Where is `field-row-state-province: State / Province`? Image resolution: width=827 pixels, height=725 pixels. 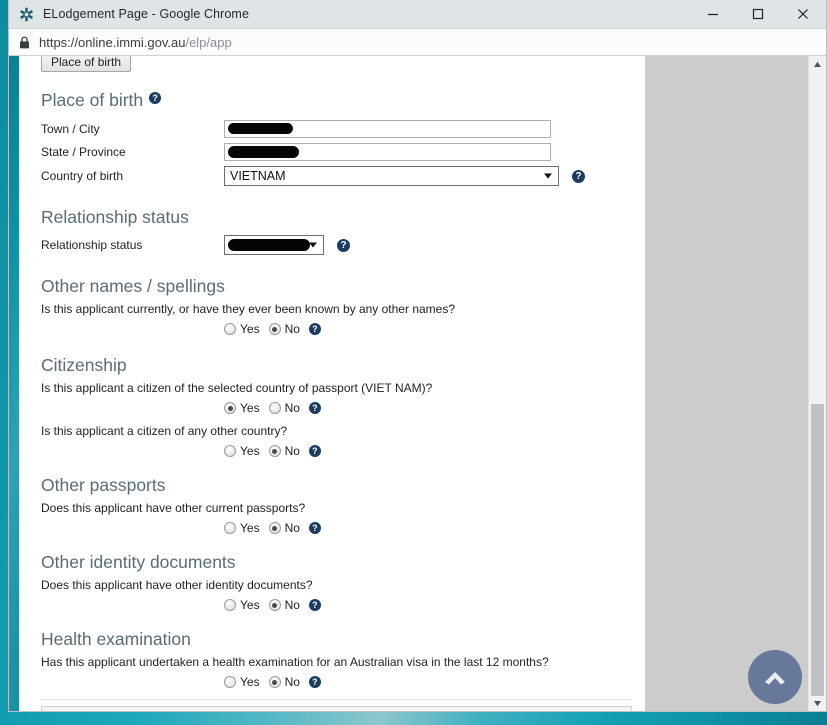 field-row-state-province: State / Province is located at coordinates (343, 151).